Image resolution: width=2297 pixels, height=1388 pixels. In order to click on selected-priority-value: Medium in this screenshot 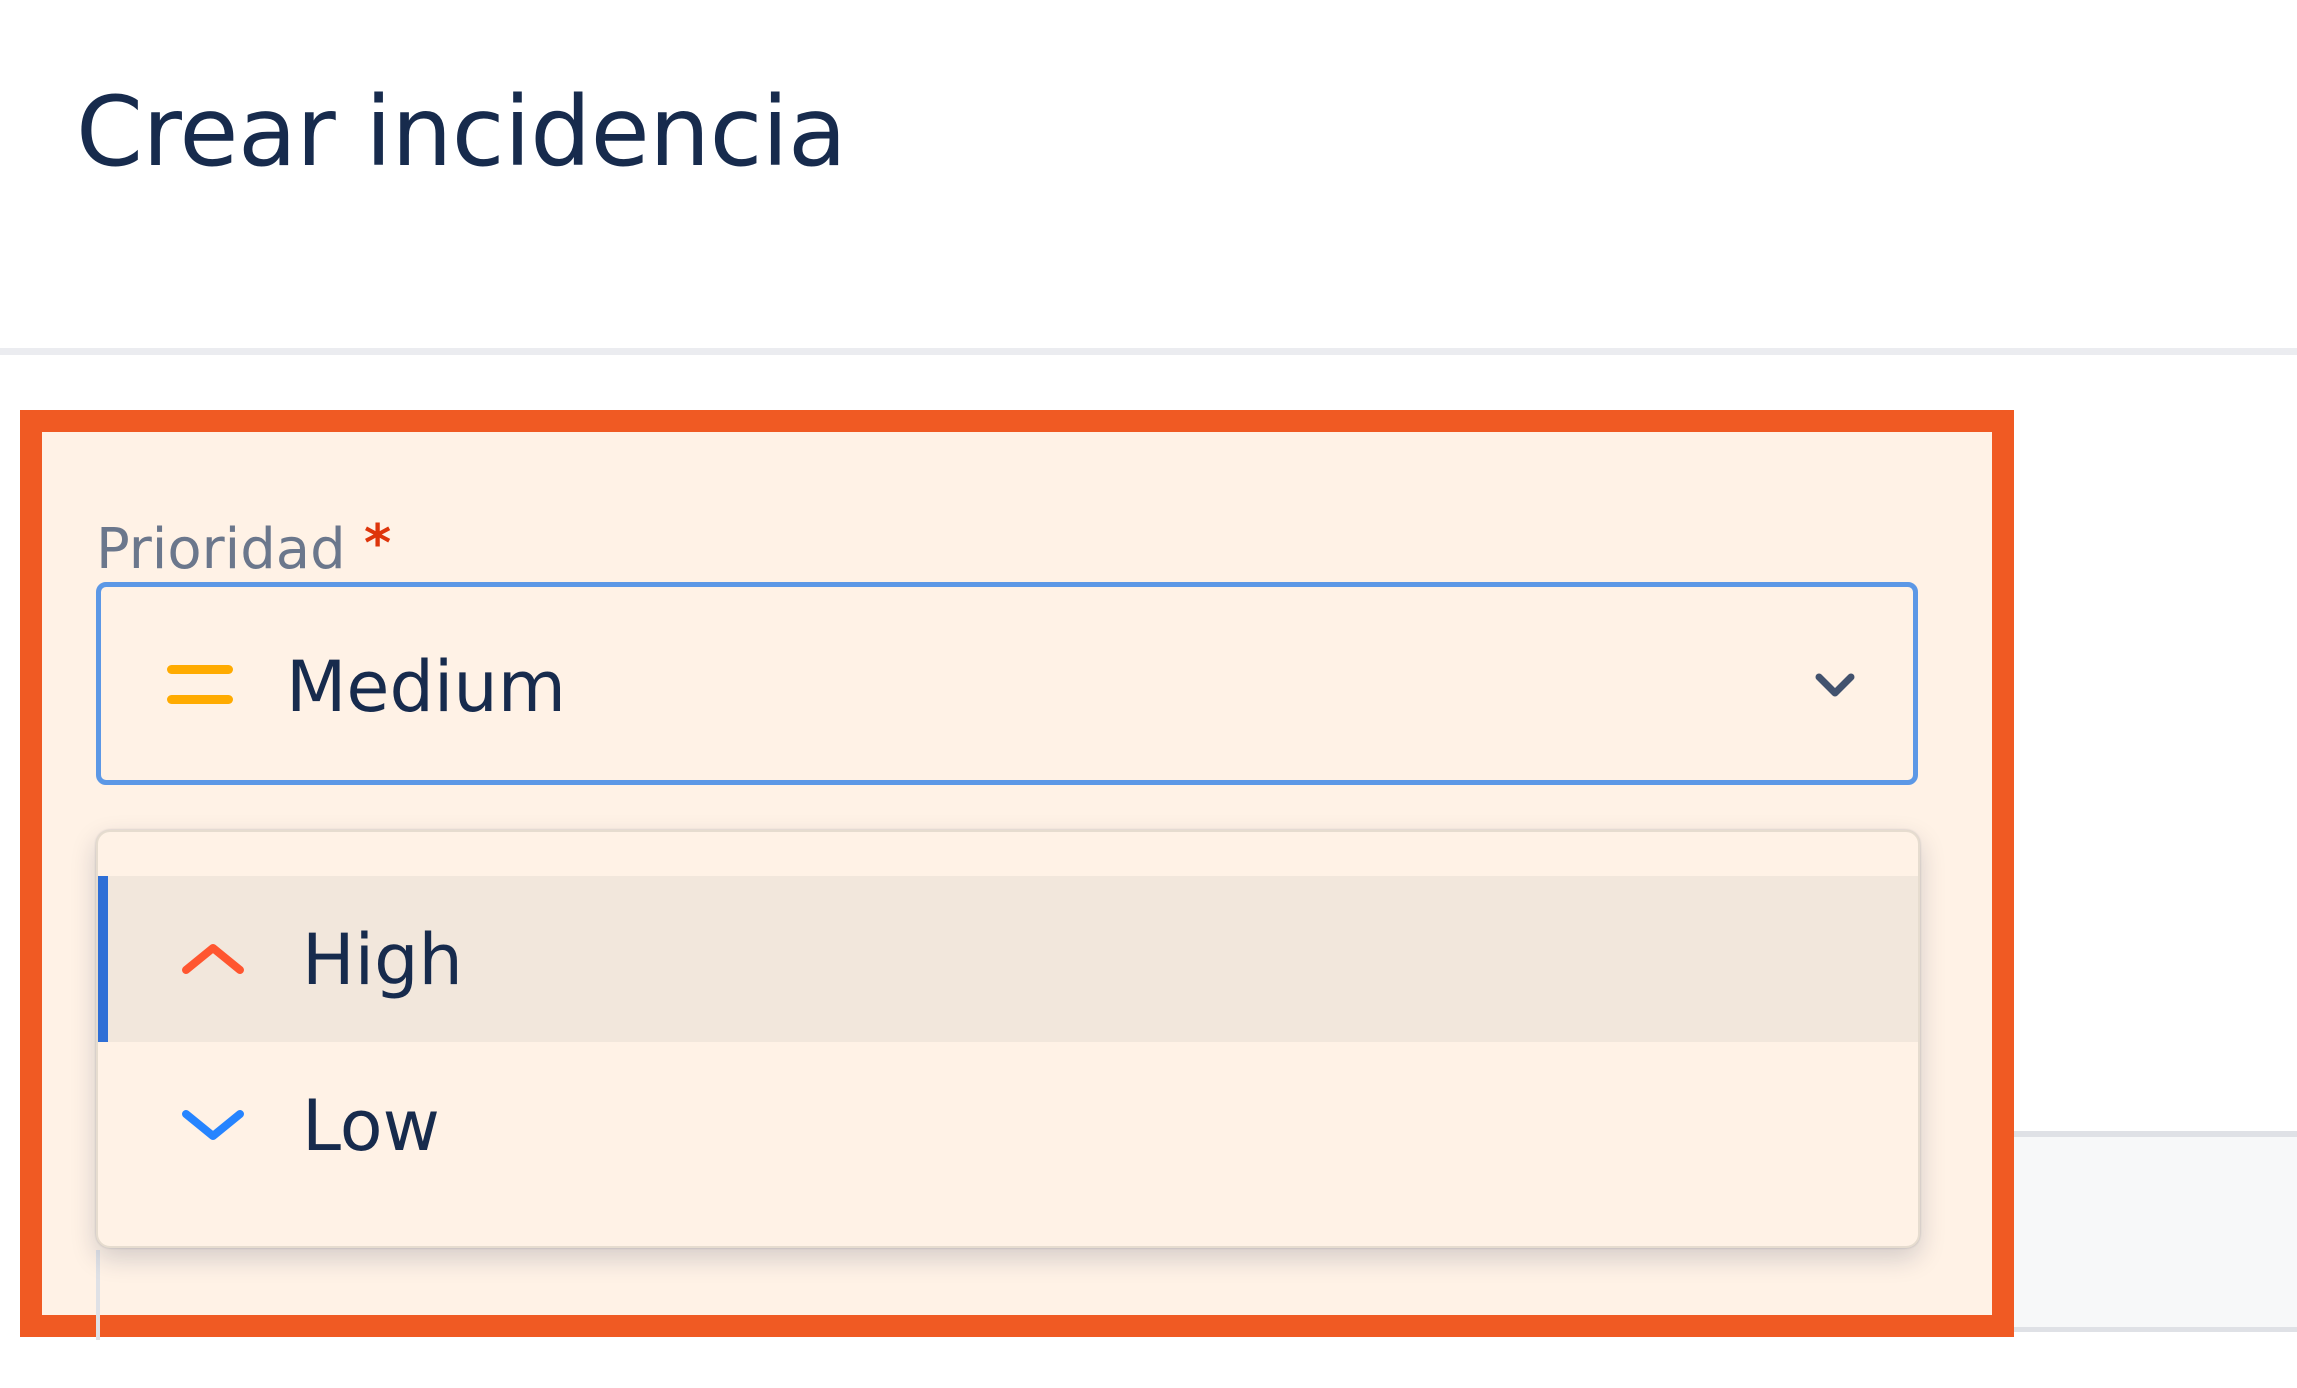, I will do `click(426, 687)`.